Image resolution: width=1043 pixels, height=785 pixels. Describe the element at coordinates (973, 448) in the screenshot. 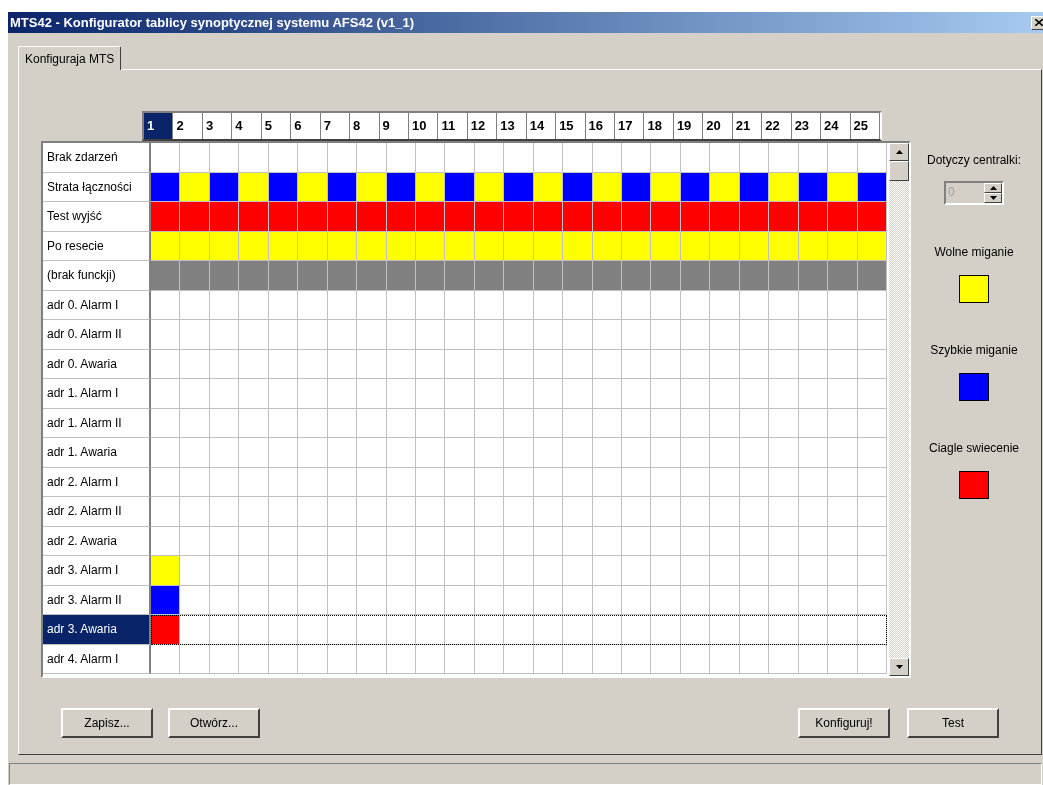

I see `legend-label: Ciagle swiecenie` at that location.